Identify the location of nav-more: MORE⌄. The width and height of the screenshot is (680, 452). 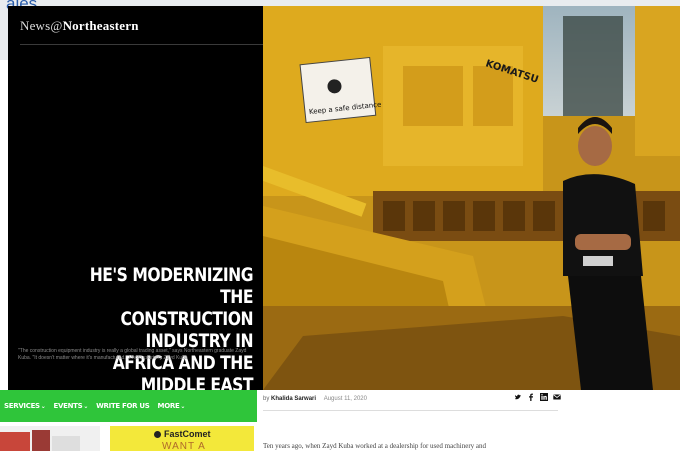
(172, 406).